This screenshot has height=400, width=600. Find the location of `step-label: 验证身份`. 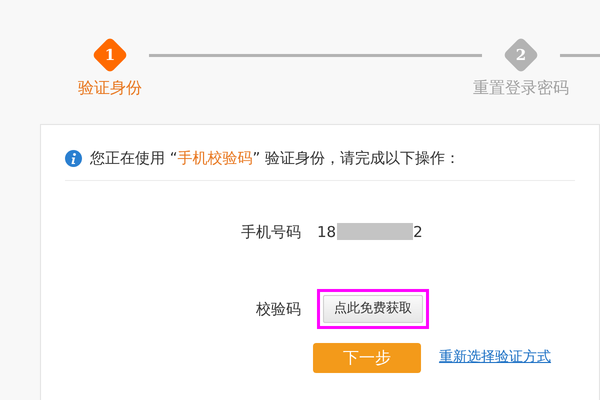

step-label: 验证身份 is located at coordinates (110, 88).